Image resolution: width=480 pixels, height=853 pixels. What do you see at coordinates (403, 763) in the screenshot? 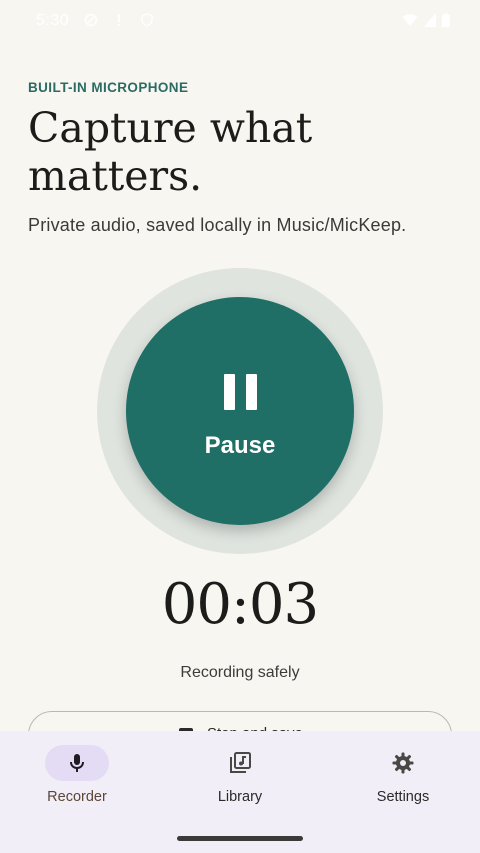
I see `gear-icon` at bounding box center [403, 763].